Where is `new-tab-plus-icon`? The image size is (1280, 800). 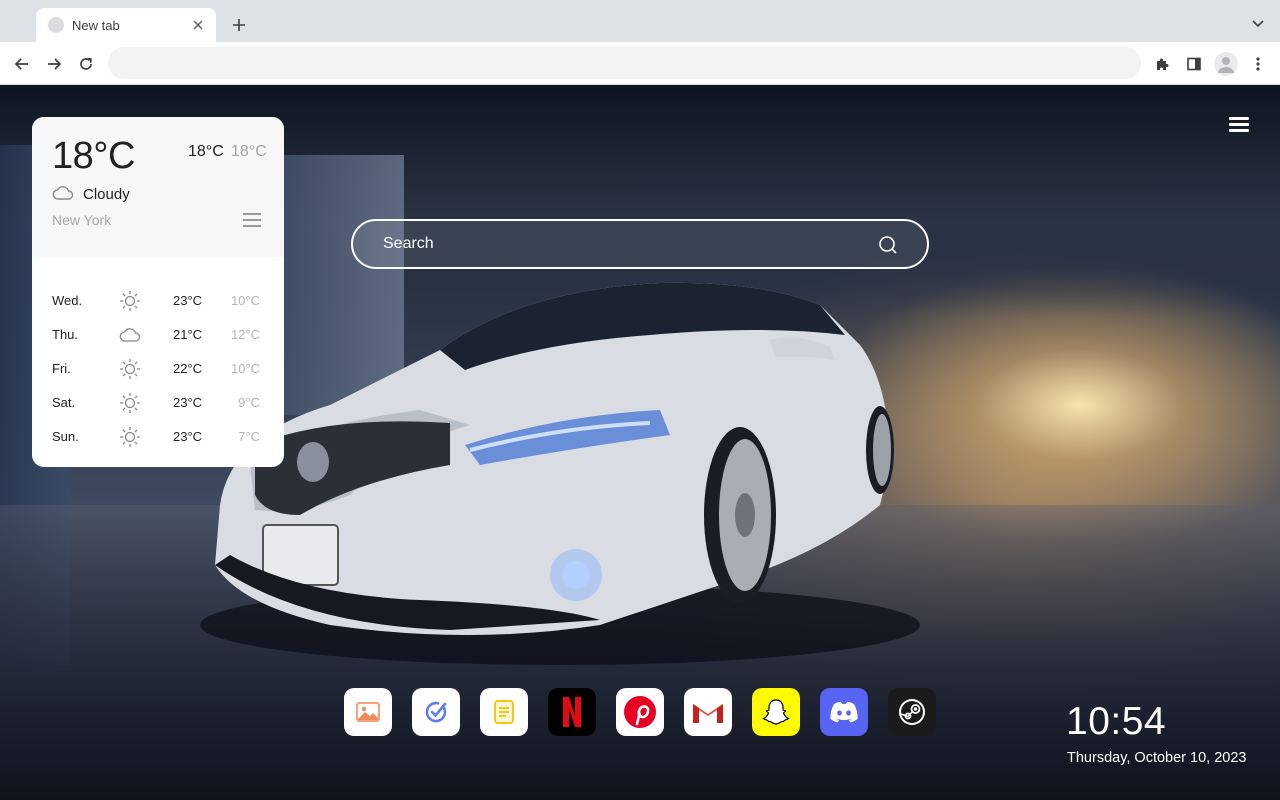 new-tab-plus-icon is located at coordinates (239, 25).